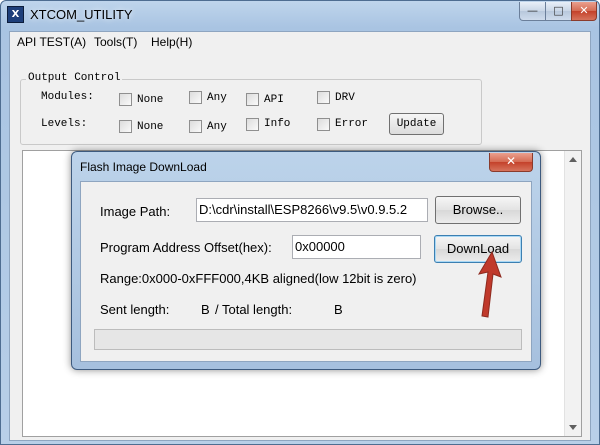 The width and height of the screenshot is (600, 445). Describe the element at coordinates (217, 98) in the screenshot. I see `modules-any-label: Any` at that location.